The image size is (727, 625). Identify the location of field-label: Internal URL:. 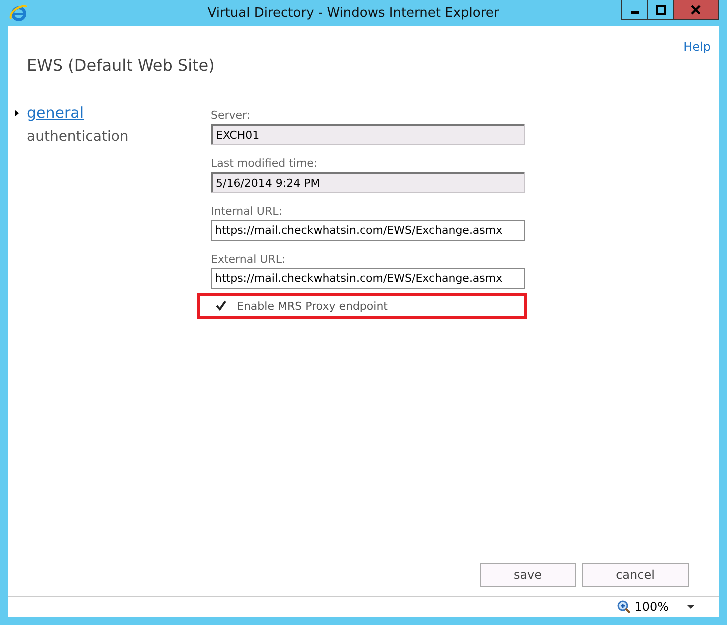
(247, 211).